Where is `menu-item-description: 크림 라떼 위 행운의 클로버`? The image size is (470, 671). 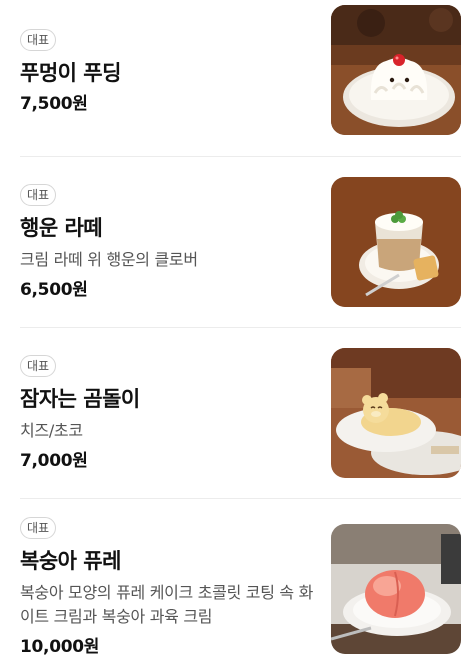 menu-item-description: 크림 라떼 위 행운의 클로버 is located at coordinates (109, 259).